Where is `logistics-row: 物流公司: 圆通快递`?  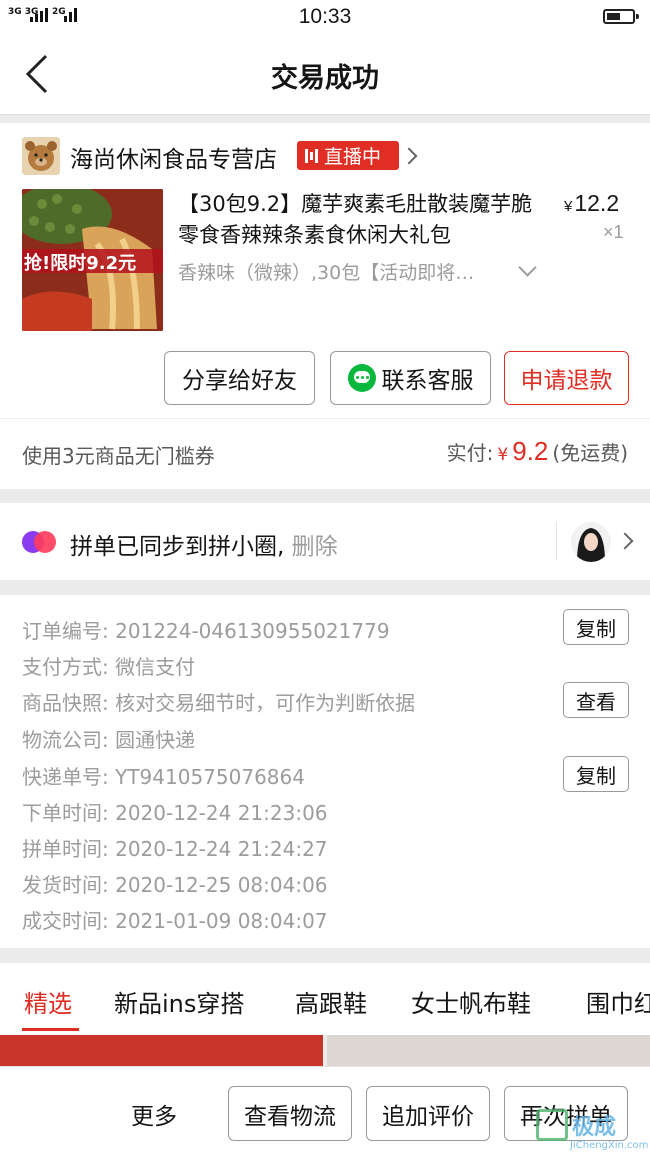
logistics-row: 物流公司: 圆通快递 is located at coordinates (108, 738).